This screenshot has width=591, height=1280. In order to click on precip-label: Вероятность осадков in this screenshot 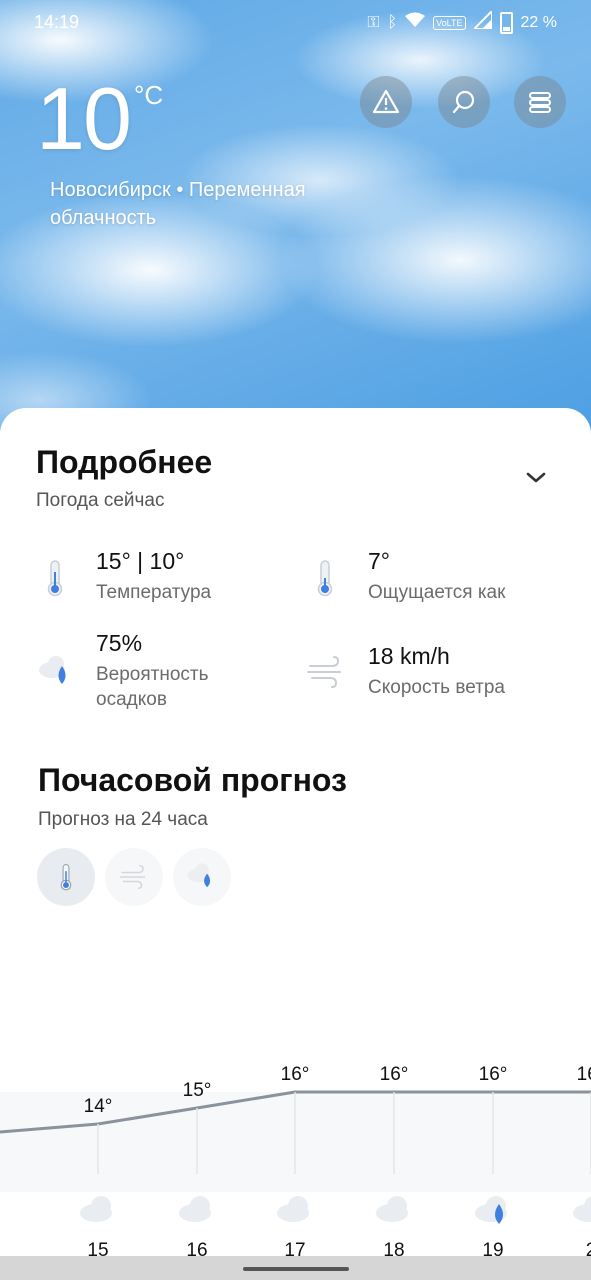, I will do `click(152, 687)`.